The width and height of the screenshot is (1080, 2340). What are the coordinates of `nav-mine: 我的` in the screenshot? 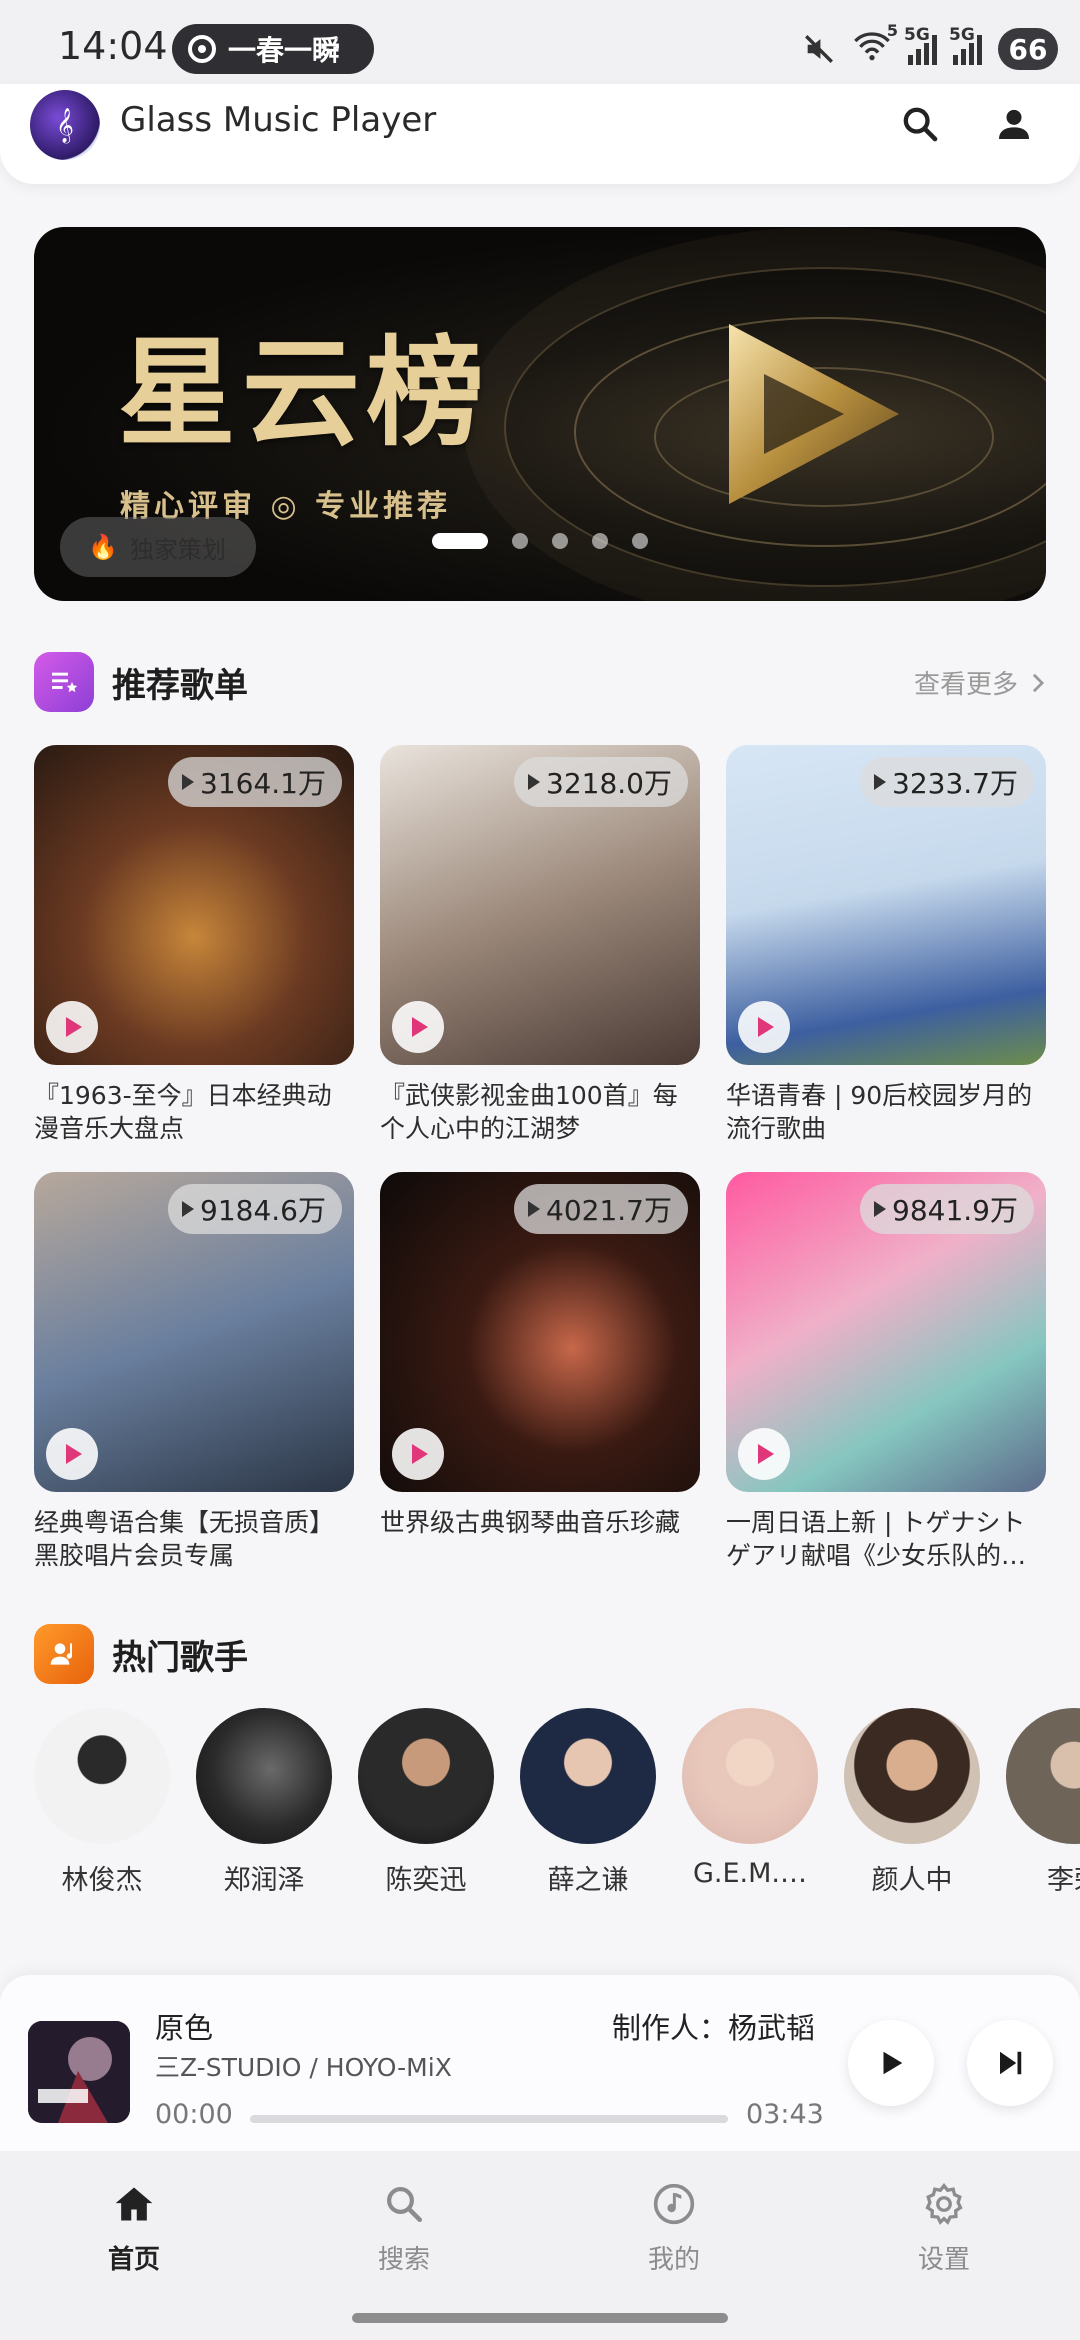 It's located at (674, 2227).